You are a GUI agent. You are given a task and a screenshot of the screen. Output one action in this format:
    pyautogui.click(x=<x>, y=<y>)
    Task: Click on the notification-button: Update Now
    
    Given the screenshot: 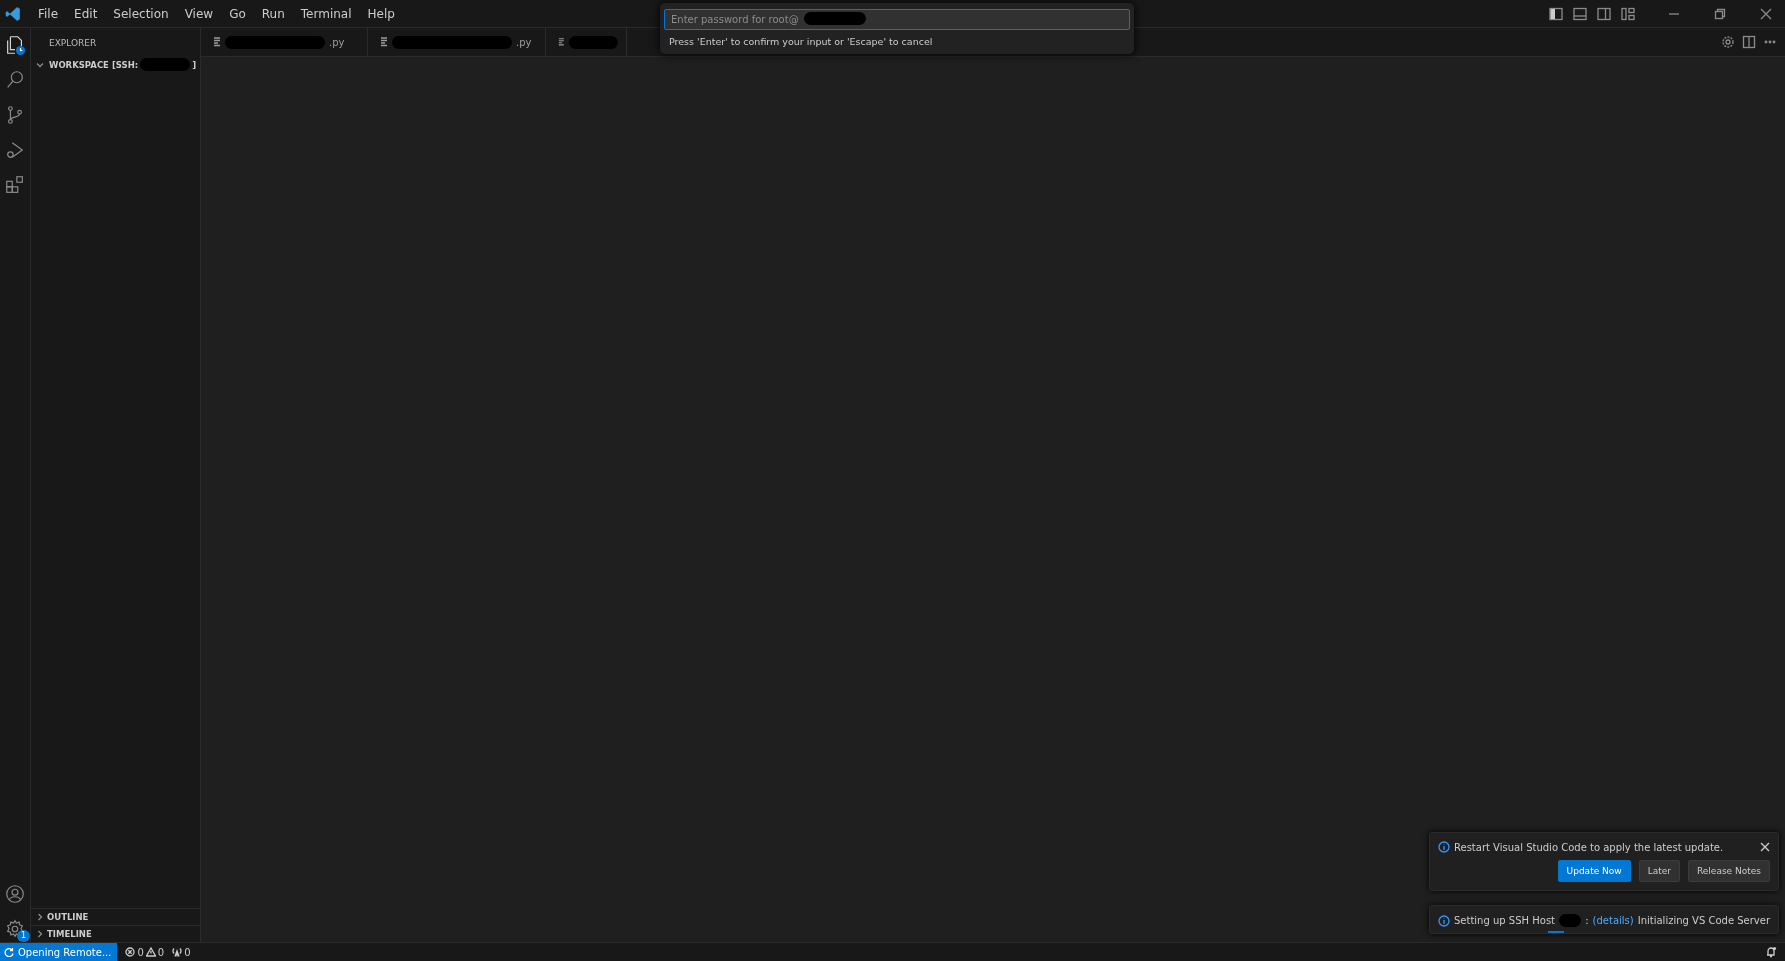 What is the action you would take?
    pyautogui.click(x=1594, y=871)
    